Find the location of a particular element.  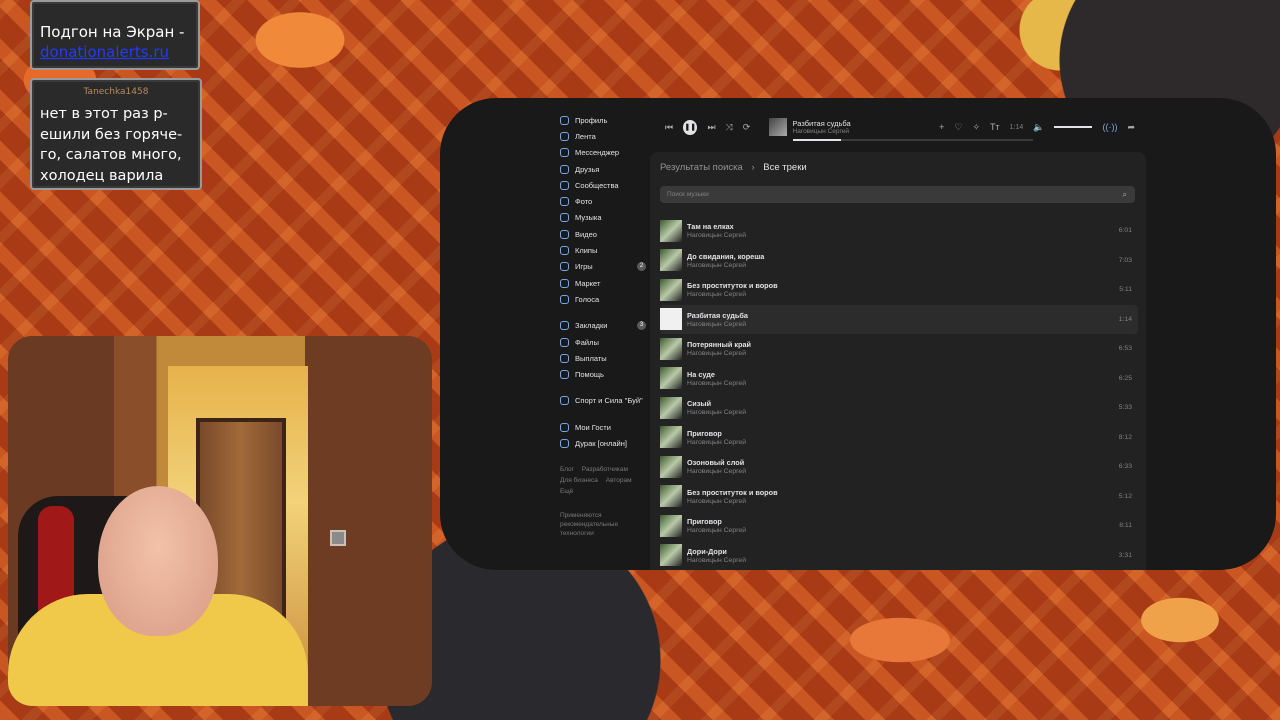

sidebar-item: Дурак [онлайн] is located at coordinates (605, 443).